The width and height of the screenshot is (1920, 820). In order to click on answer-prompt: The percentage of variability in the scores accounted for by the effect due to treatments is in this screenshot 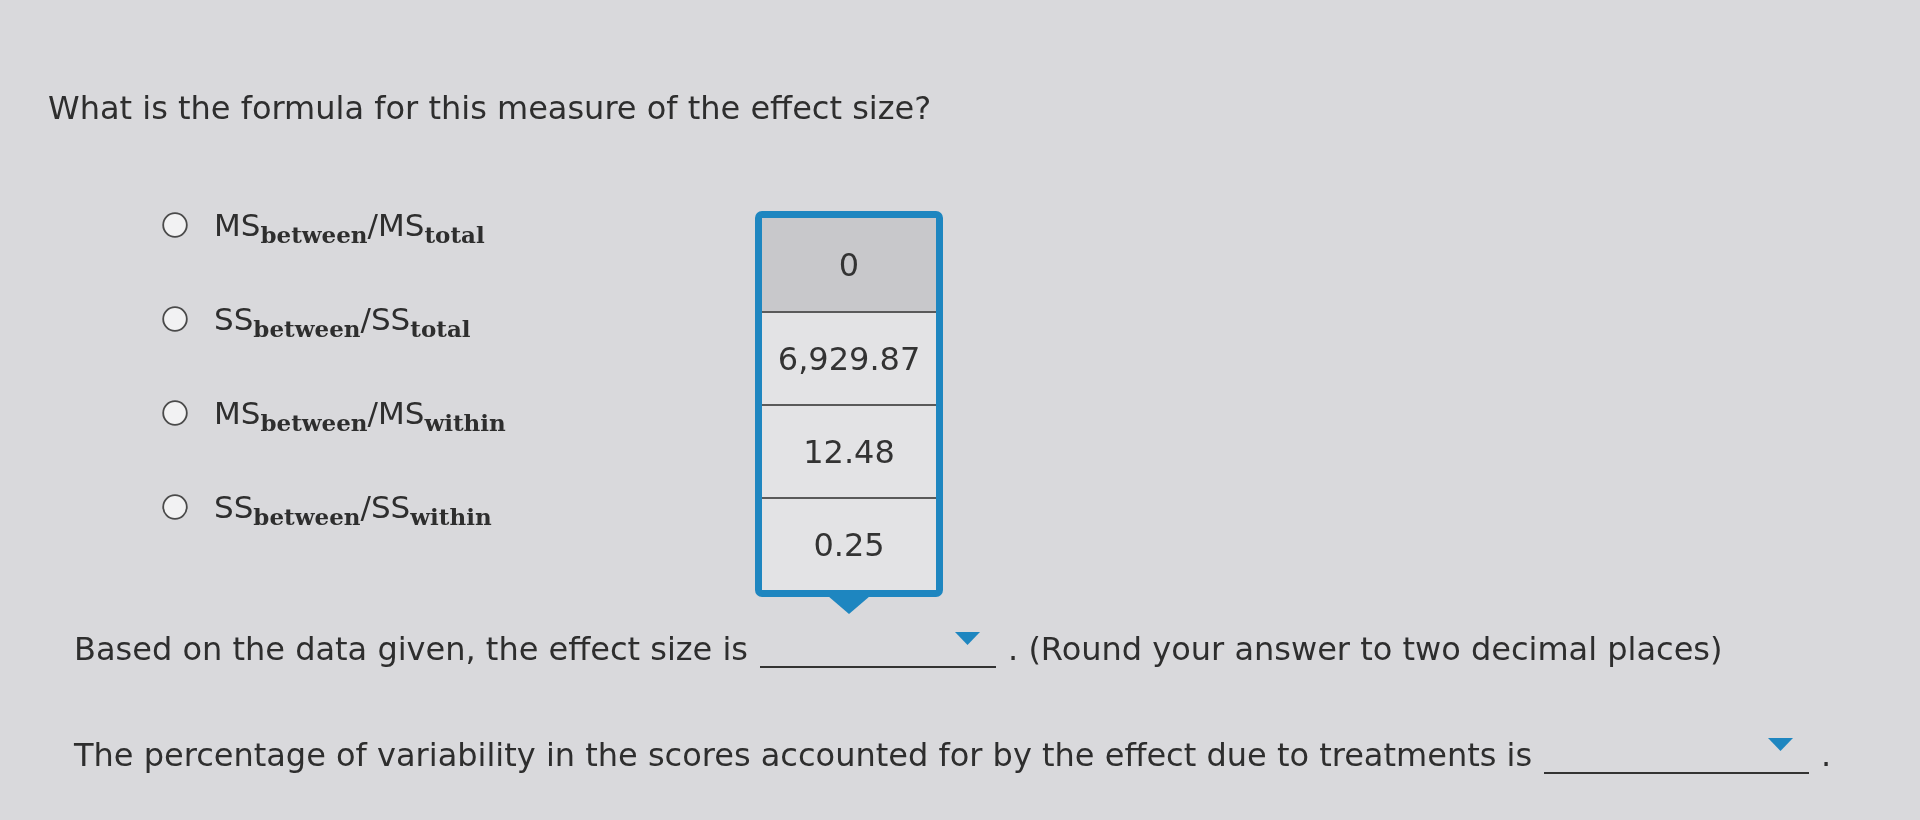, I will do `click(803, 755)`.